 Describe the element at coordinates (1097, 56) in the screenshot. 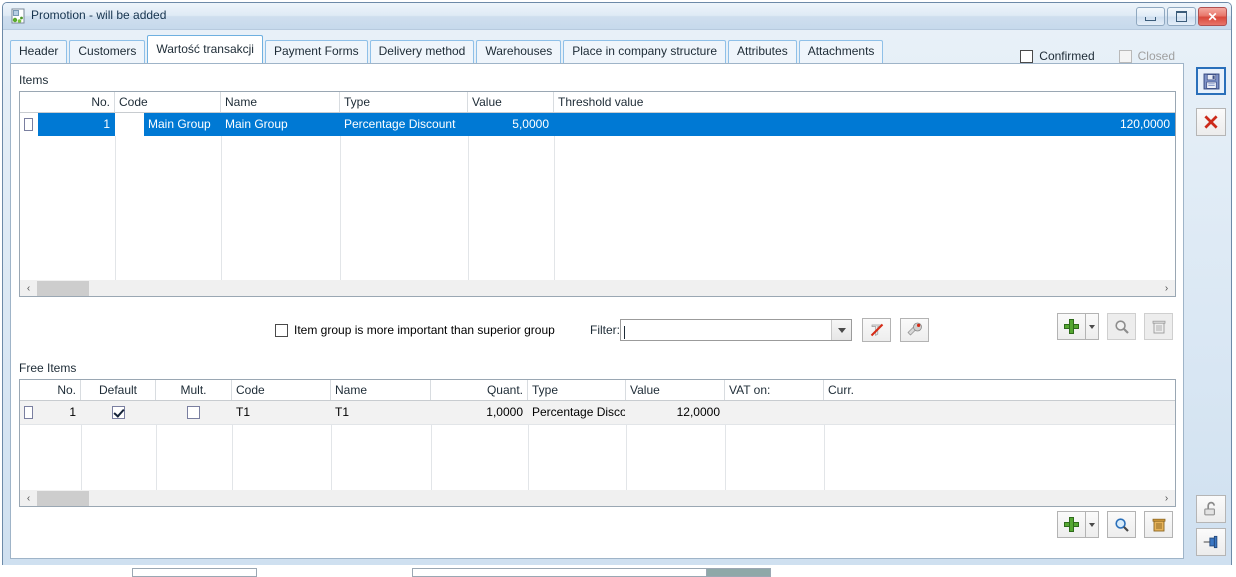

I see `status-checkboxes: Confirmed Closed` at that location.